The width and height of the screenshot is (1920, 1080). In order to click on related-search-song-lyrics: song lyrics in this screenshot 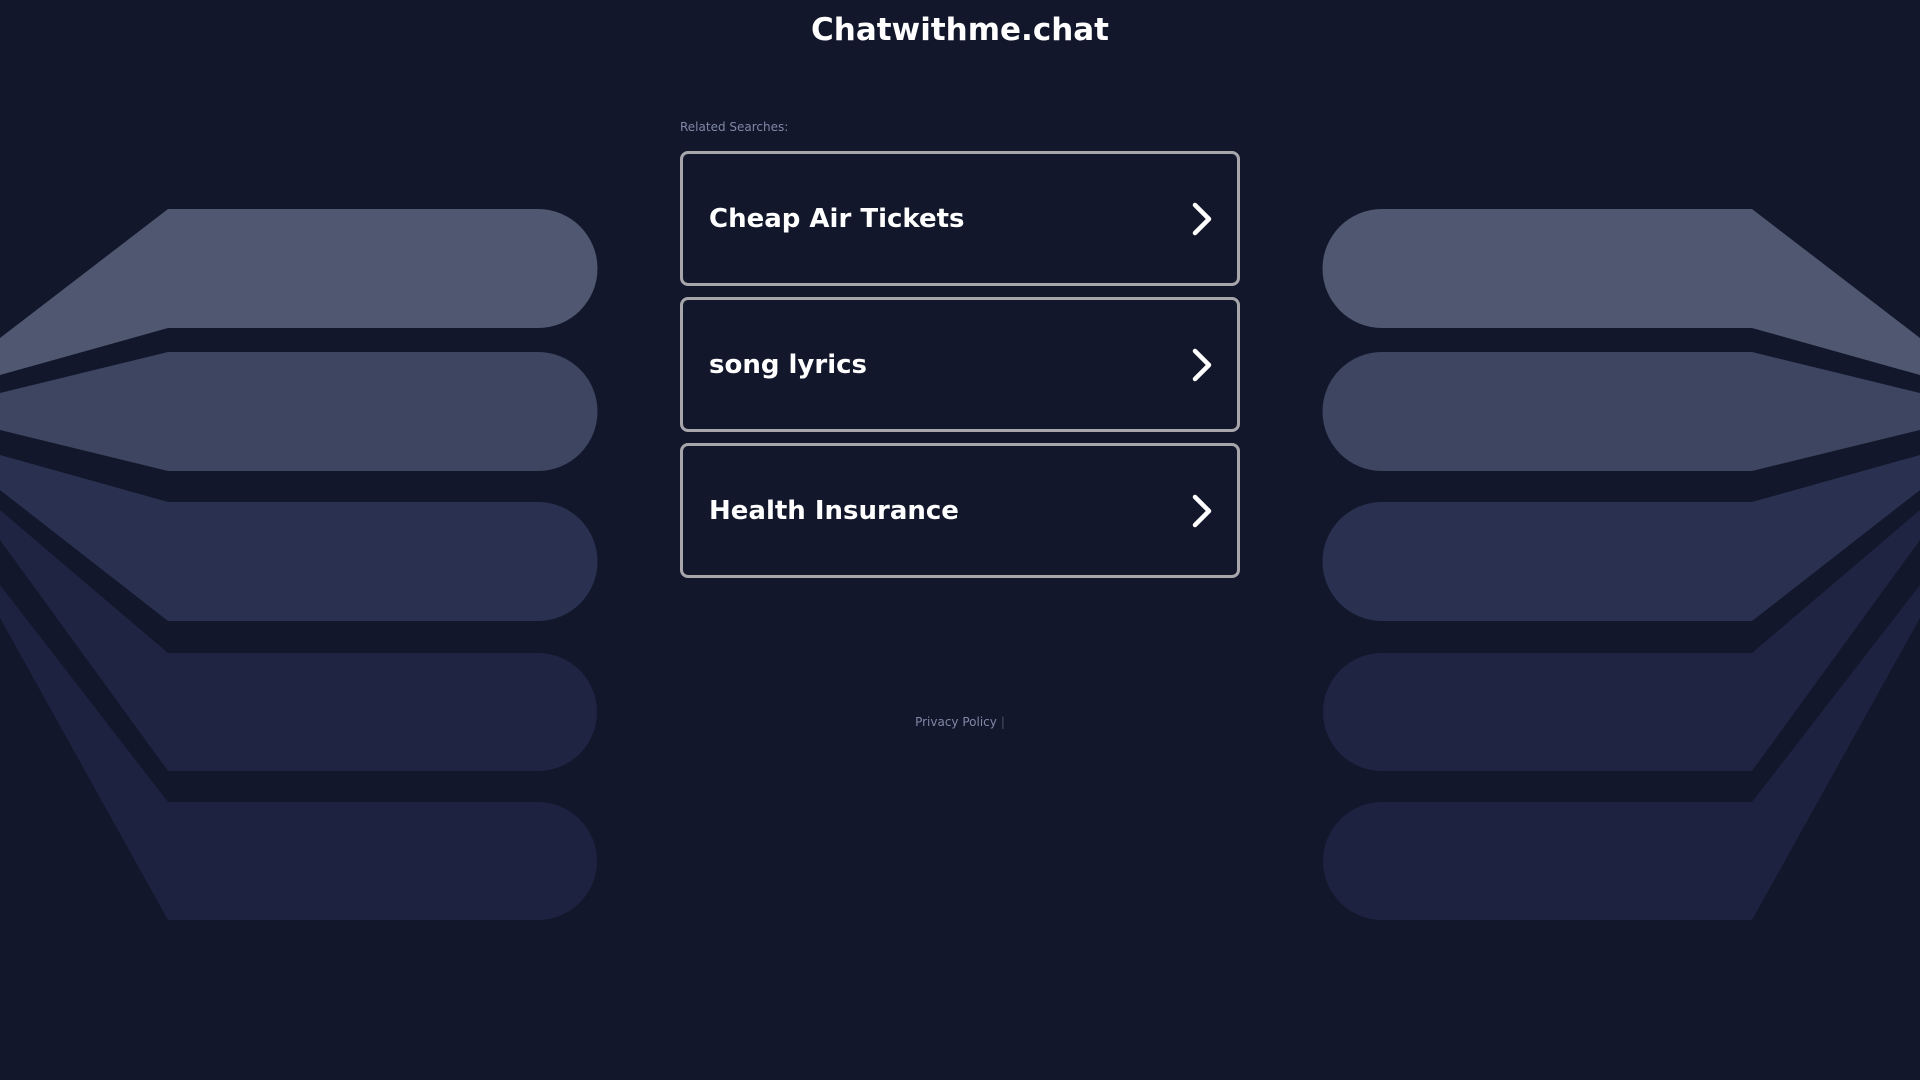, I will do `click(960, 364)`.